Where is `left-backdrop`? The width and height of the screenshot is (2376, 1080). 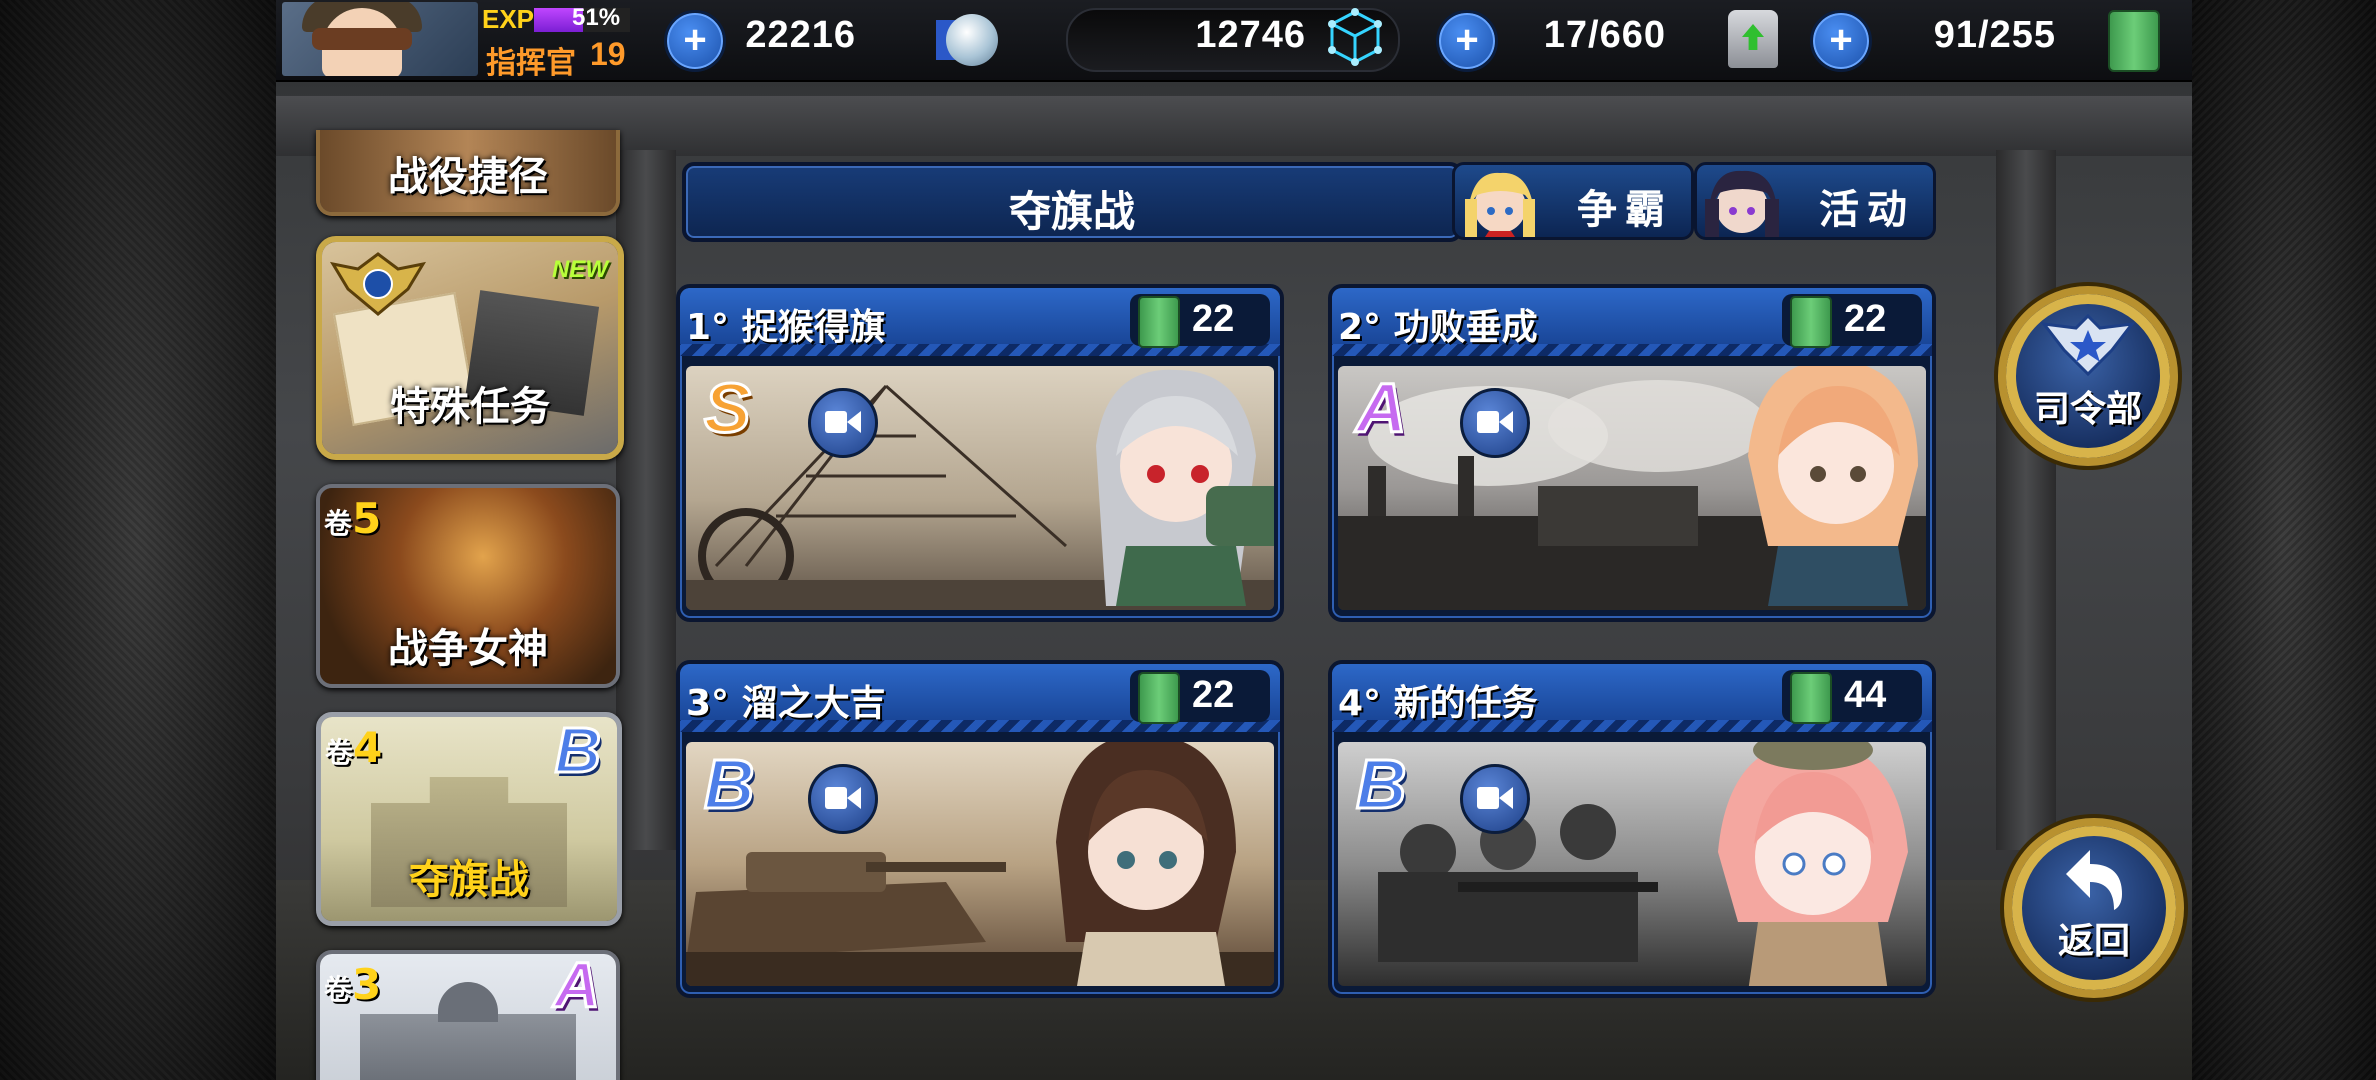 left-backdrop is located at coordinates (138, 540).